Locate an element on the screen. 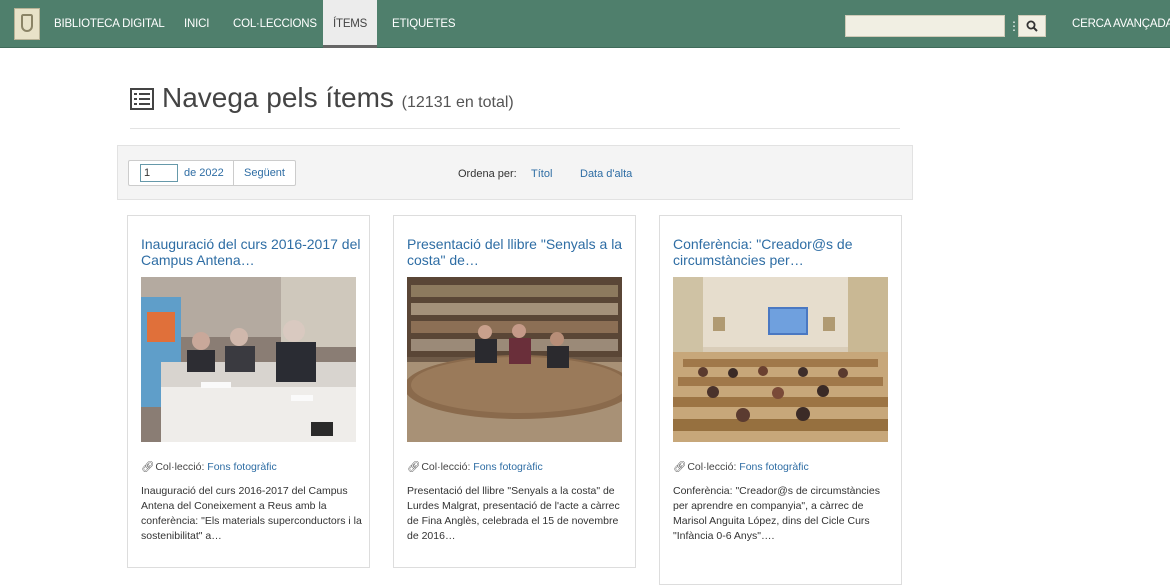  nav-brand: BIBLIOTECA DIGITAL is located at coordinates (109, 24).